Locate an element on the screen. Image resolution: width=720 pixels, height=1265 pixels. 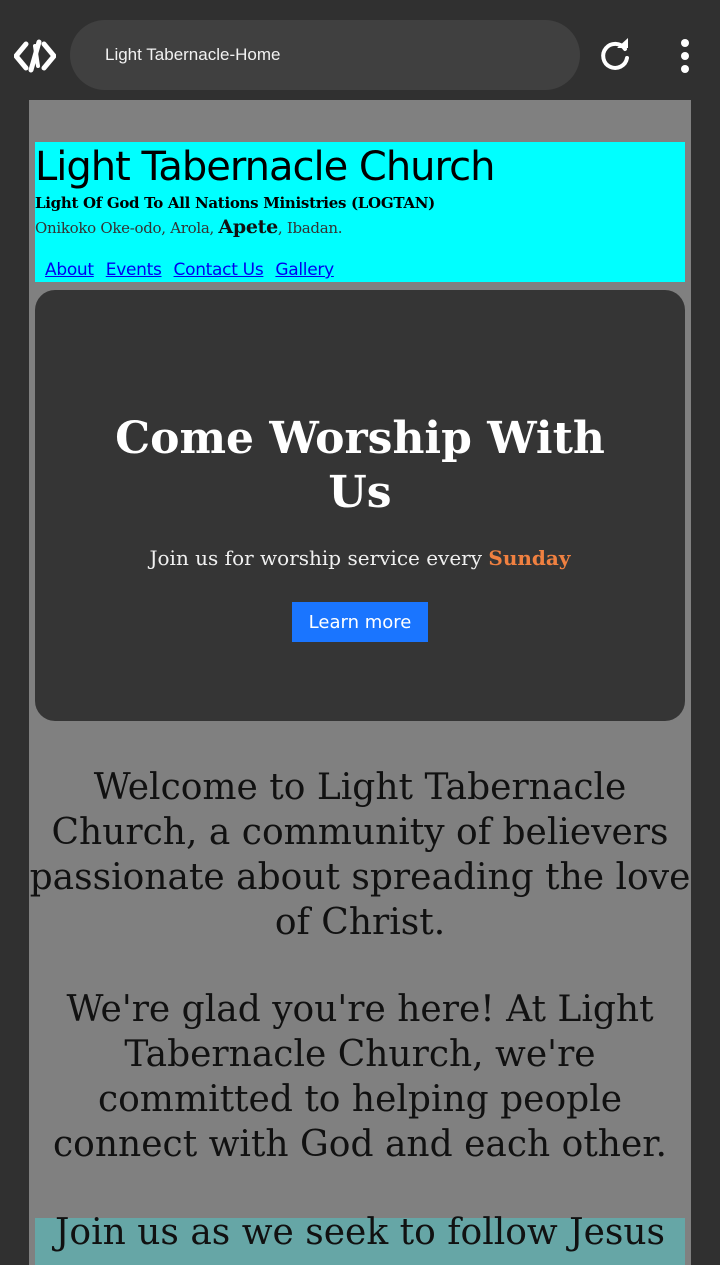
address-highlight: Apete is located at coordinates (248, 227).